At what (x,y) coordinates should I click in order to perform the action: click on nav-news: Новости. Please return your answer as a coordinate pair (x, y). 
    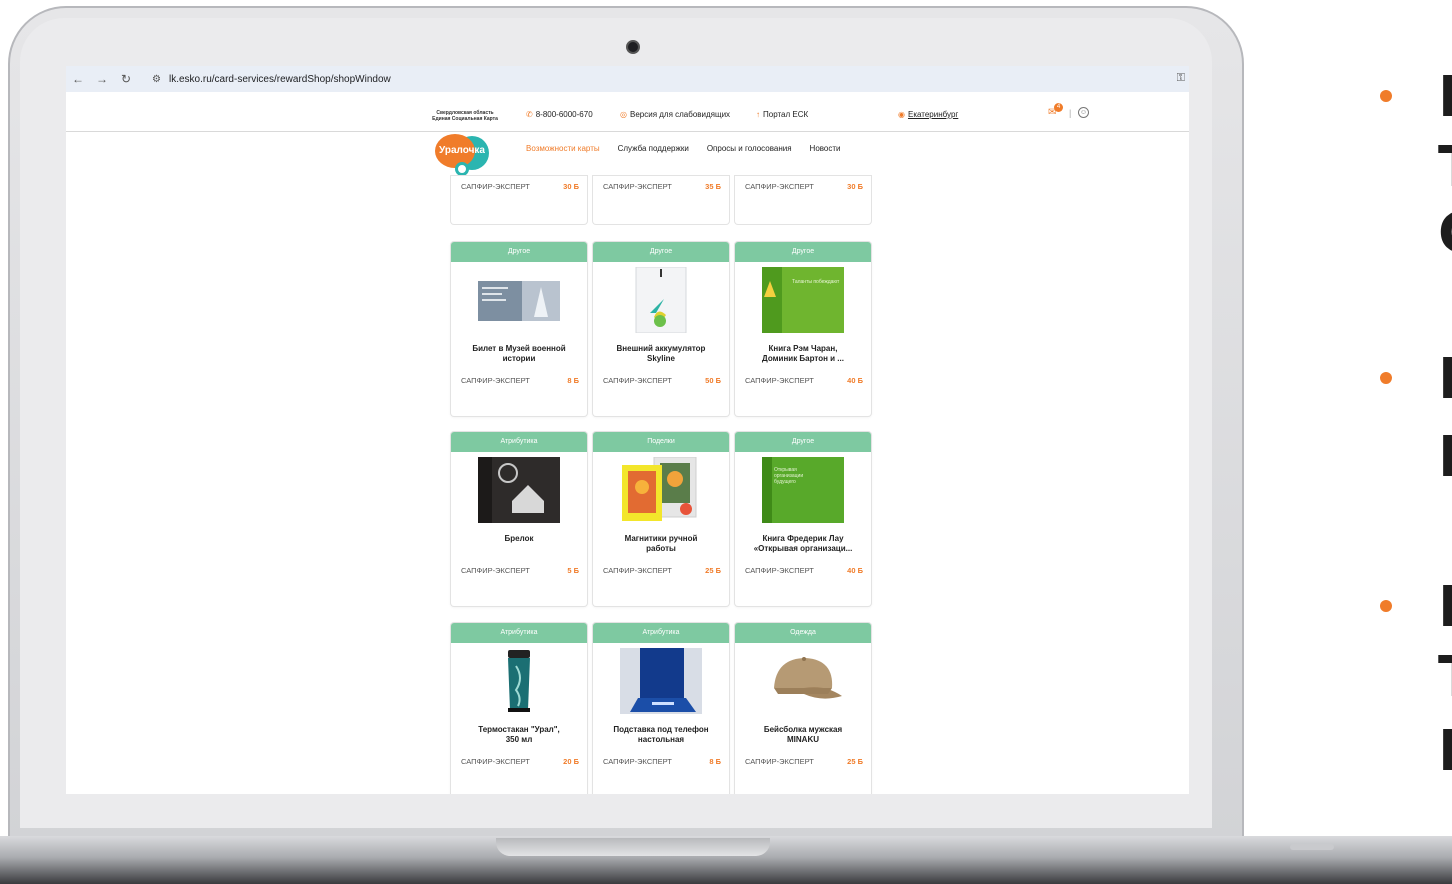
    Looking at the image, I should click on (825, 148).